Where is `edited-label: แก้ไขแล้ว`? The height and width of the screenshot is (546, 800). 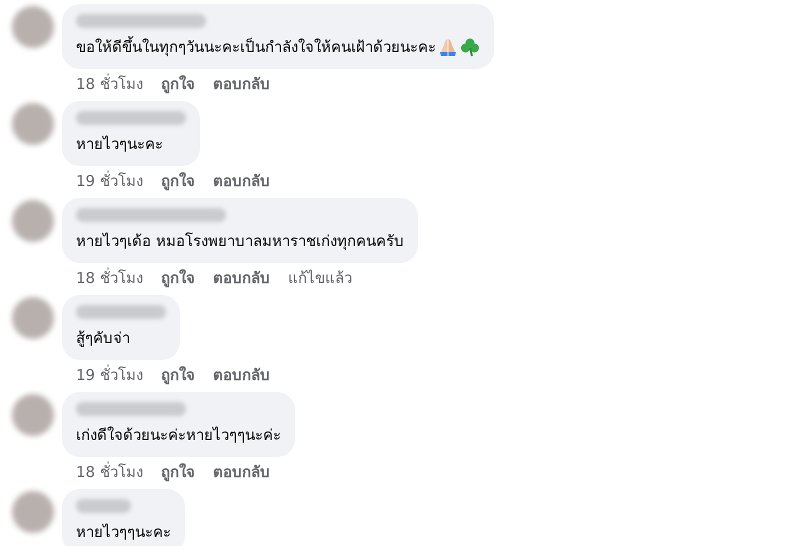
edited-label: แก้ไขแล้ว is located at coordinates (320, 278).